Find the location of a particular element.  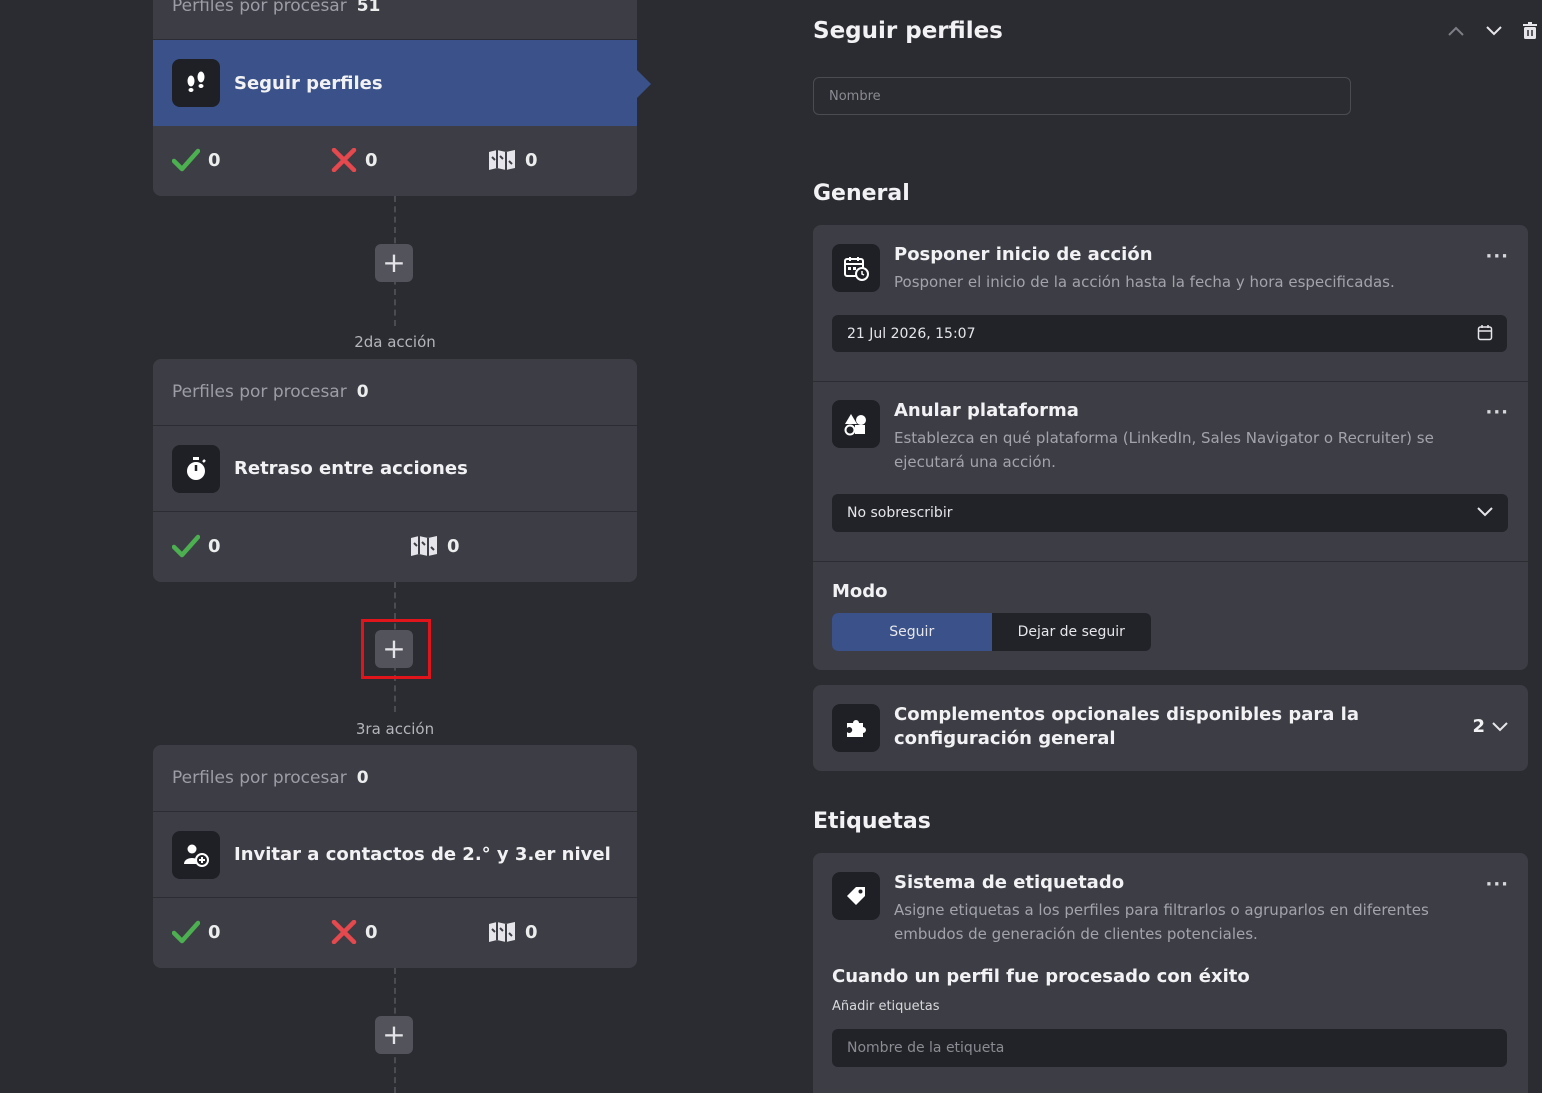

puzzle-icon is located at coordinates (856, 728).